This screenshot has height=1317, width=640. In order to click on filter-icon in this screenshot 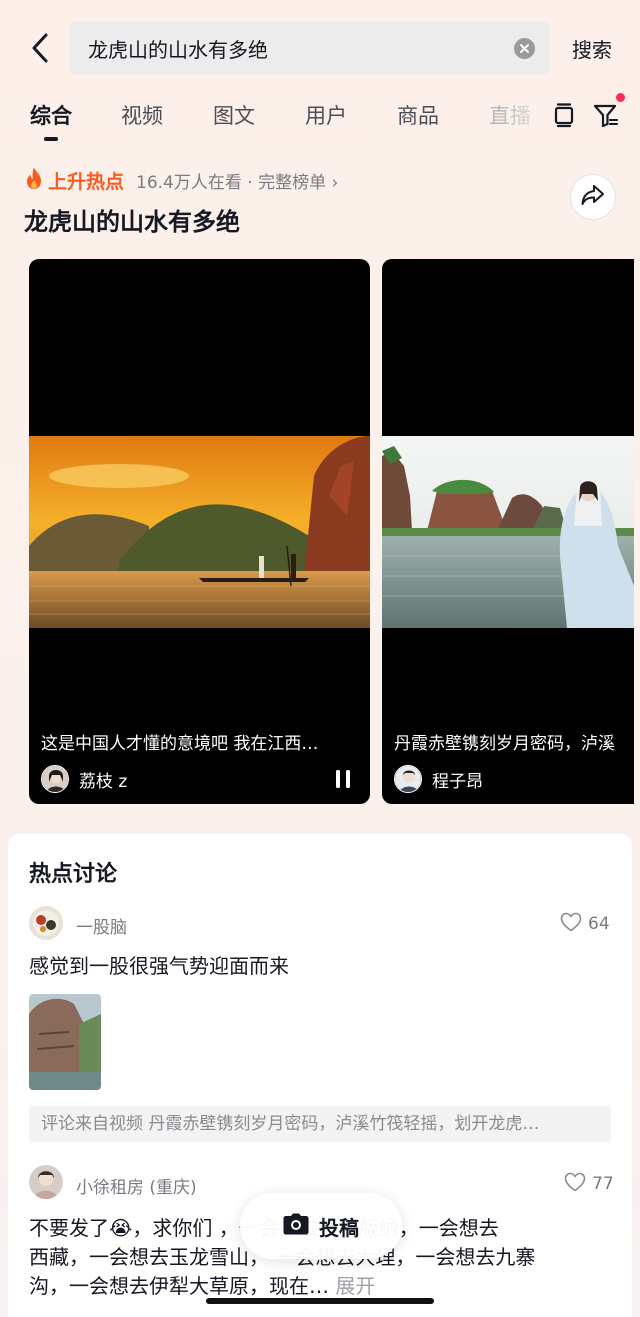, I will do `click(606, 115)`.